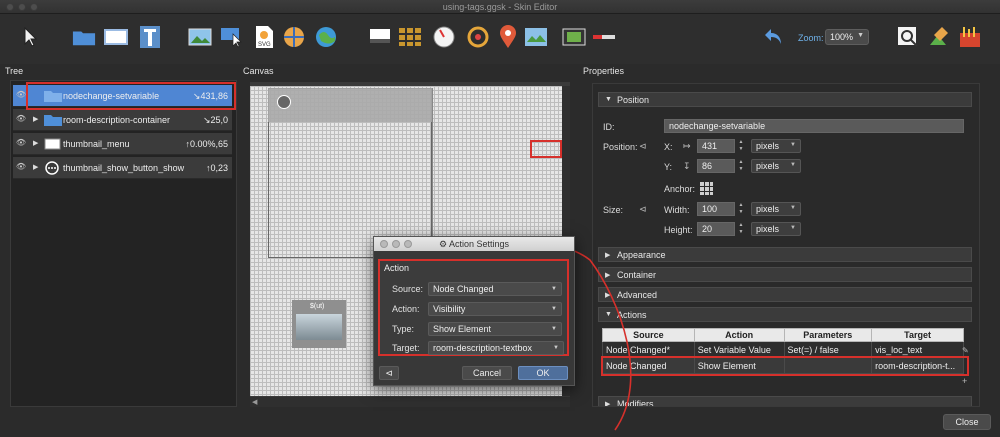 This screenshot has width=1000, height=437. I want to click on dialog-title: Action Settings, so click(479, 244).